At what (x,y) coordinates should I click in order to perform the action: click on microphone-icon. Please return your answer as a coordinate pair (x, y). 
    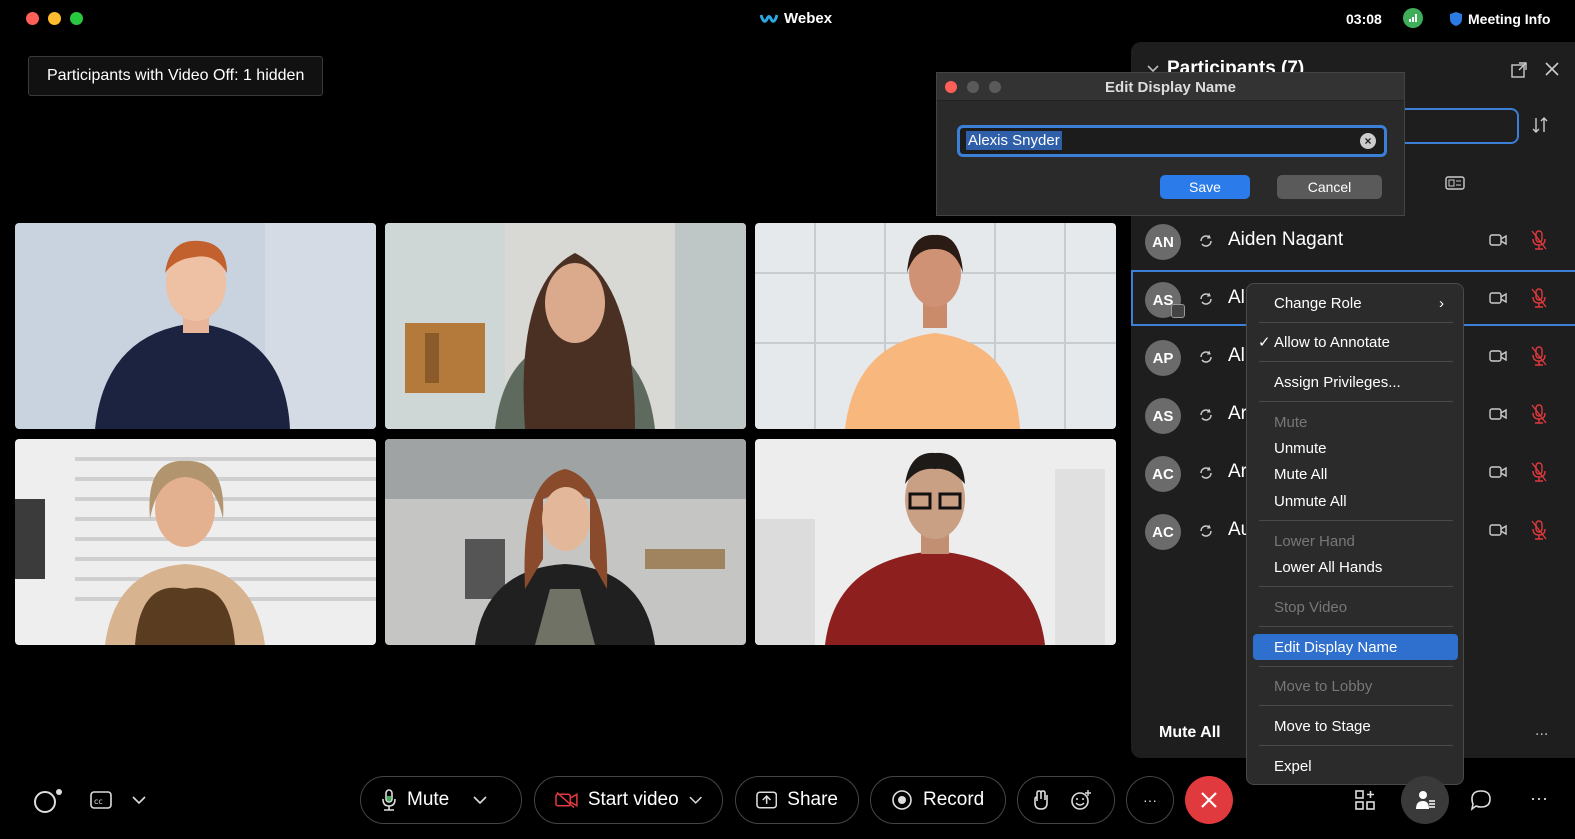
    Looking at the image, I should click on (389, 800).